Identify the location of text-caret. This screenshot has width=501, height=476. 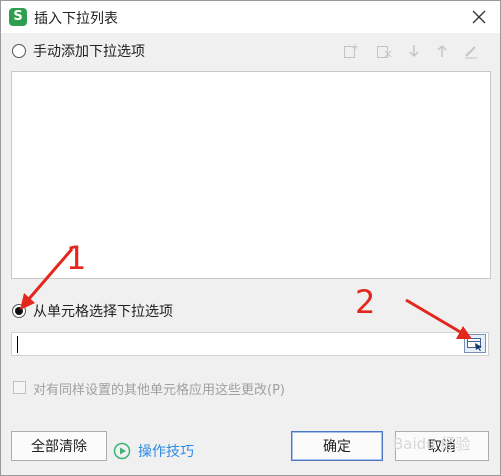
(17, 344).